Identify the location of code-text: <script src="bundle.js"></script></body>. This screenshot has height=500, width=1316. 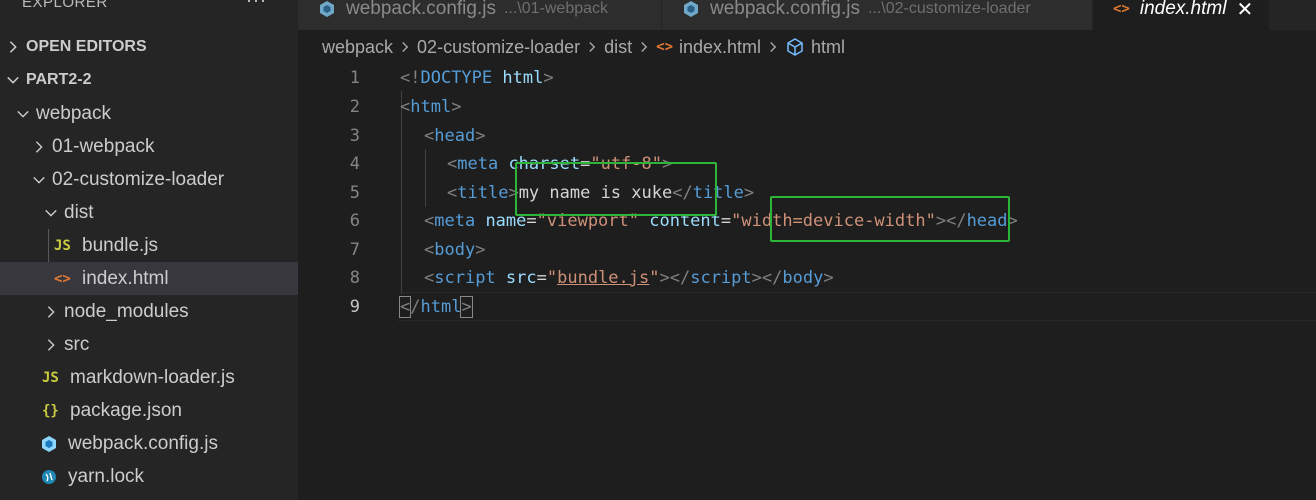
(629, 278).